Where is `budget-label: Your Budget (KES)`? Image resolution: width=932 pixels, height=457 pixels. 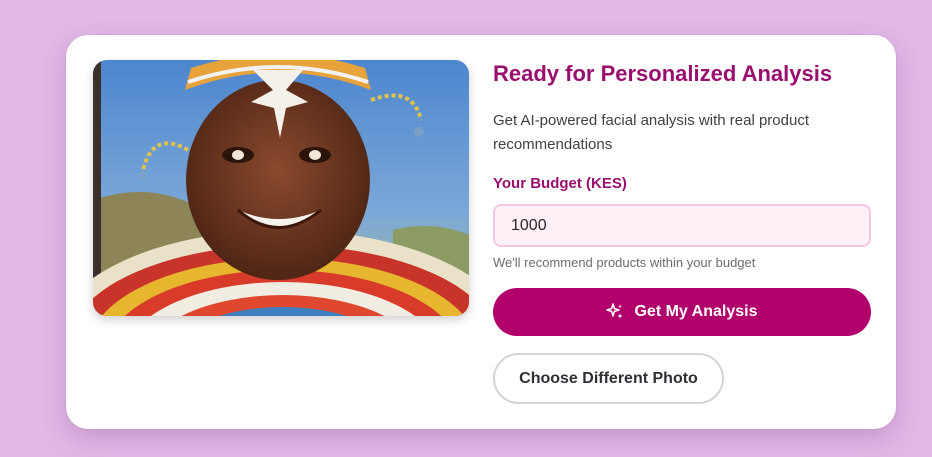
budget-label: Your Budget (KES) is located at coordinates (560, 183).